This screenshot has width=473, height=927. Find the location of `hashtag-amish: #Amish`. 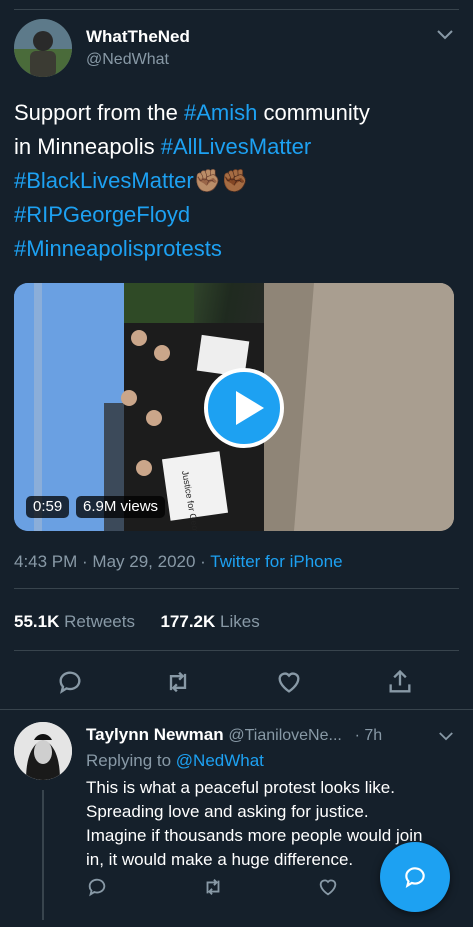

hashtag-amish: #Amish is located at coordinates (220, 112).